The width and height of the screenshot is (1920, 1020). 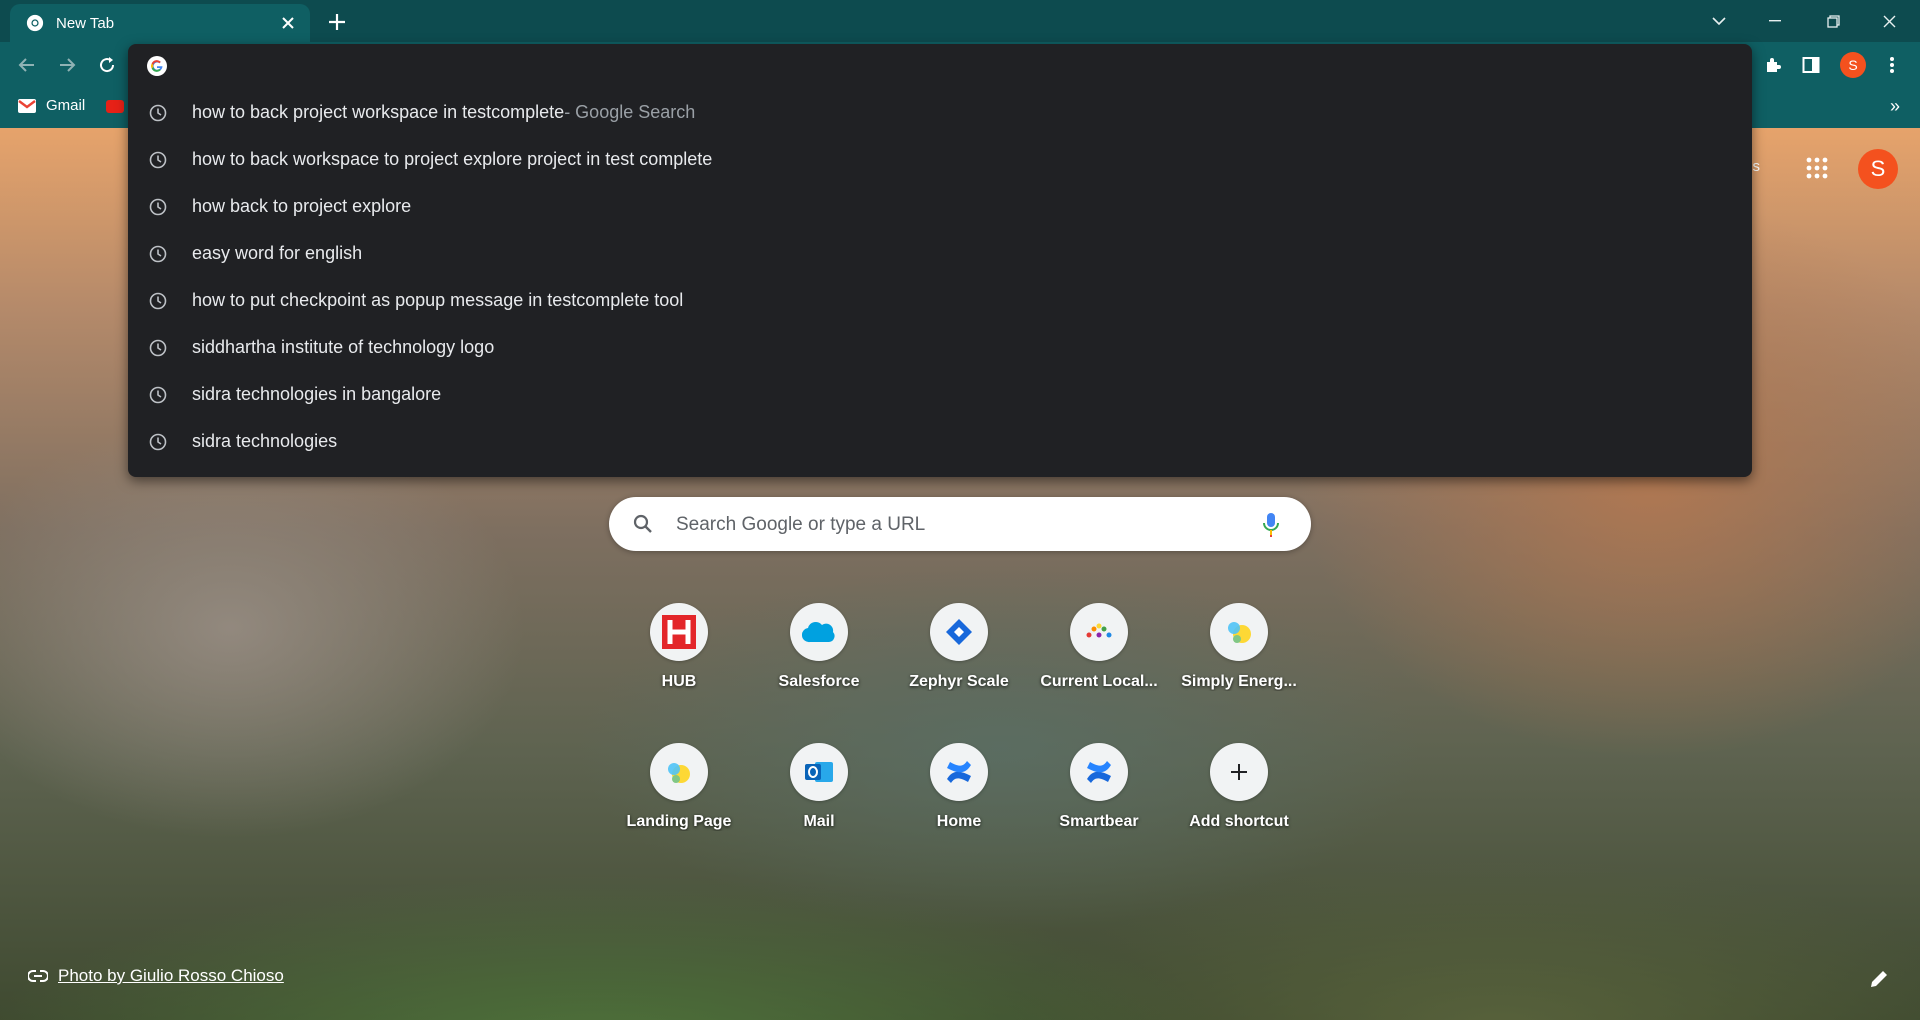 I want to click on side-panel-icon, so click(x=1811, y=65).